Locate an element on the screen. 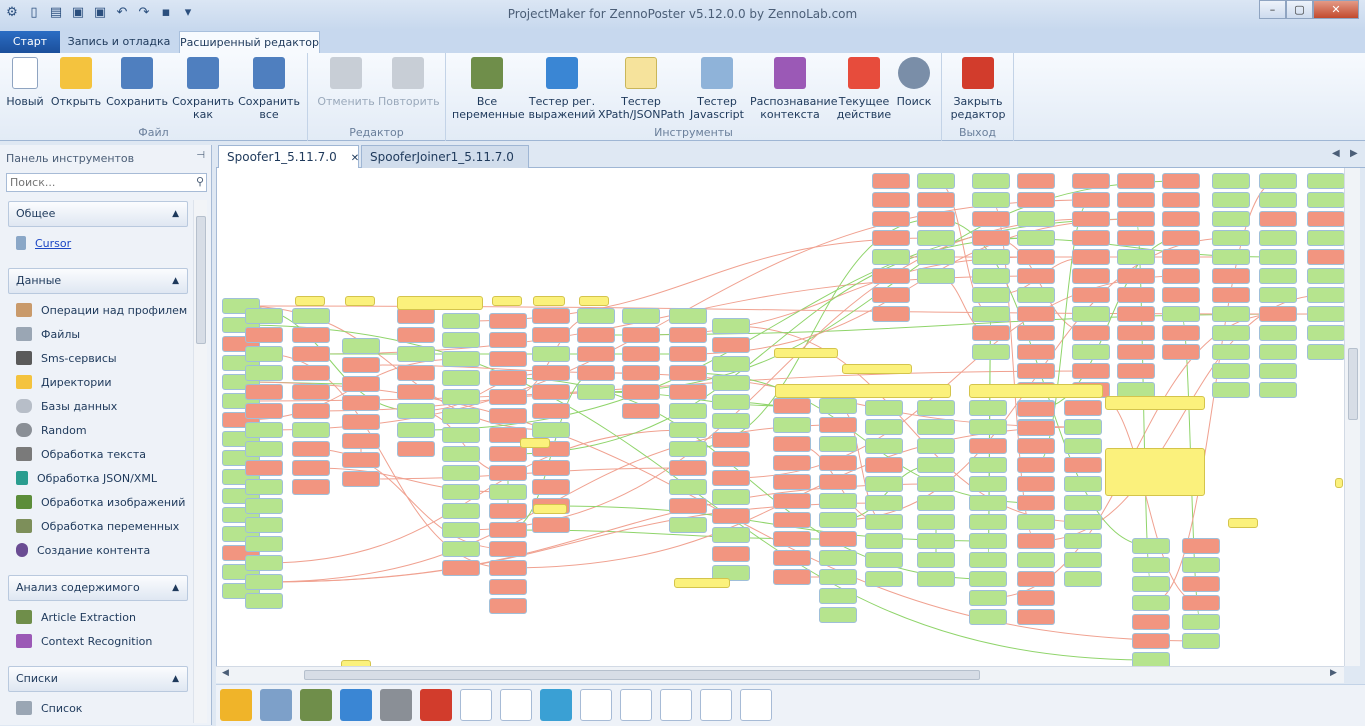 This screenshot has width=1365, height=726. tab-record-debug: Запись и отладка is located at coordinates (119, 42).